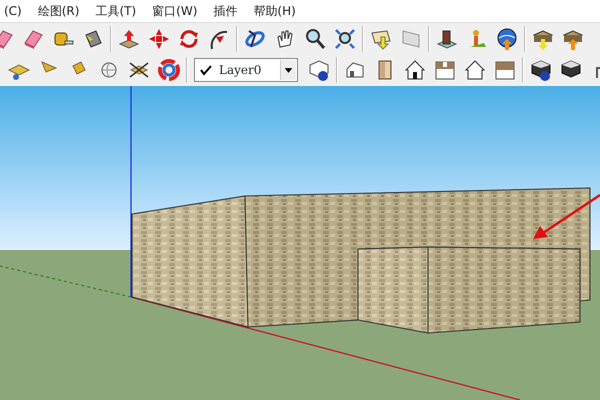  I want to click on menu-item: 插件, so click(225, 11).